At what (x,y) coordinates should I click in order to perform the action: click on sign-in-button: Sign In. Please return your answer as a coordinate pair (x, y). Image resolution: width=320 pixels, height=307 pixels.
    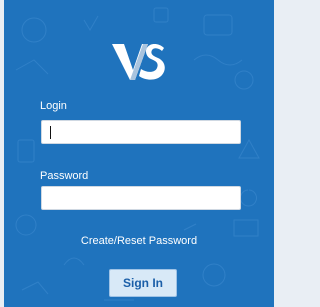
    Looking at the image, I should click on (143, 283).